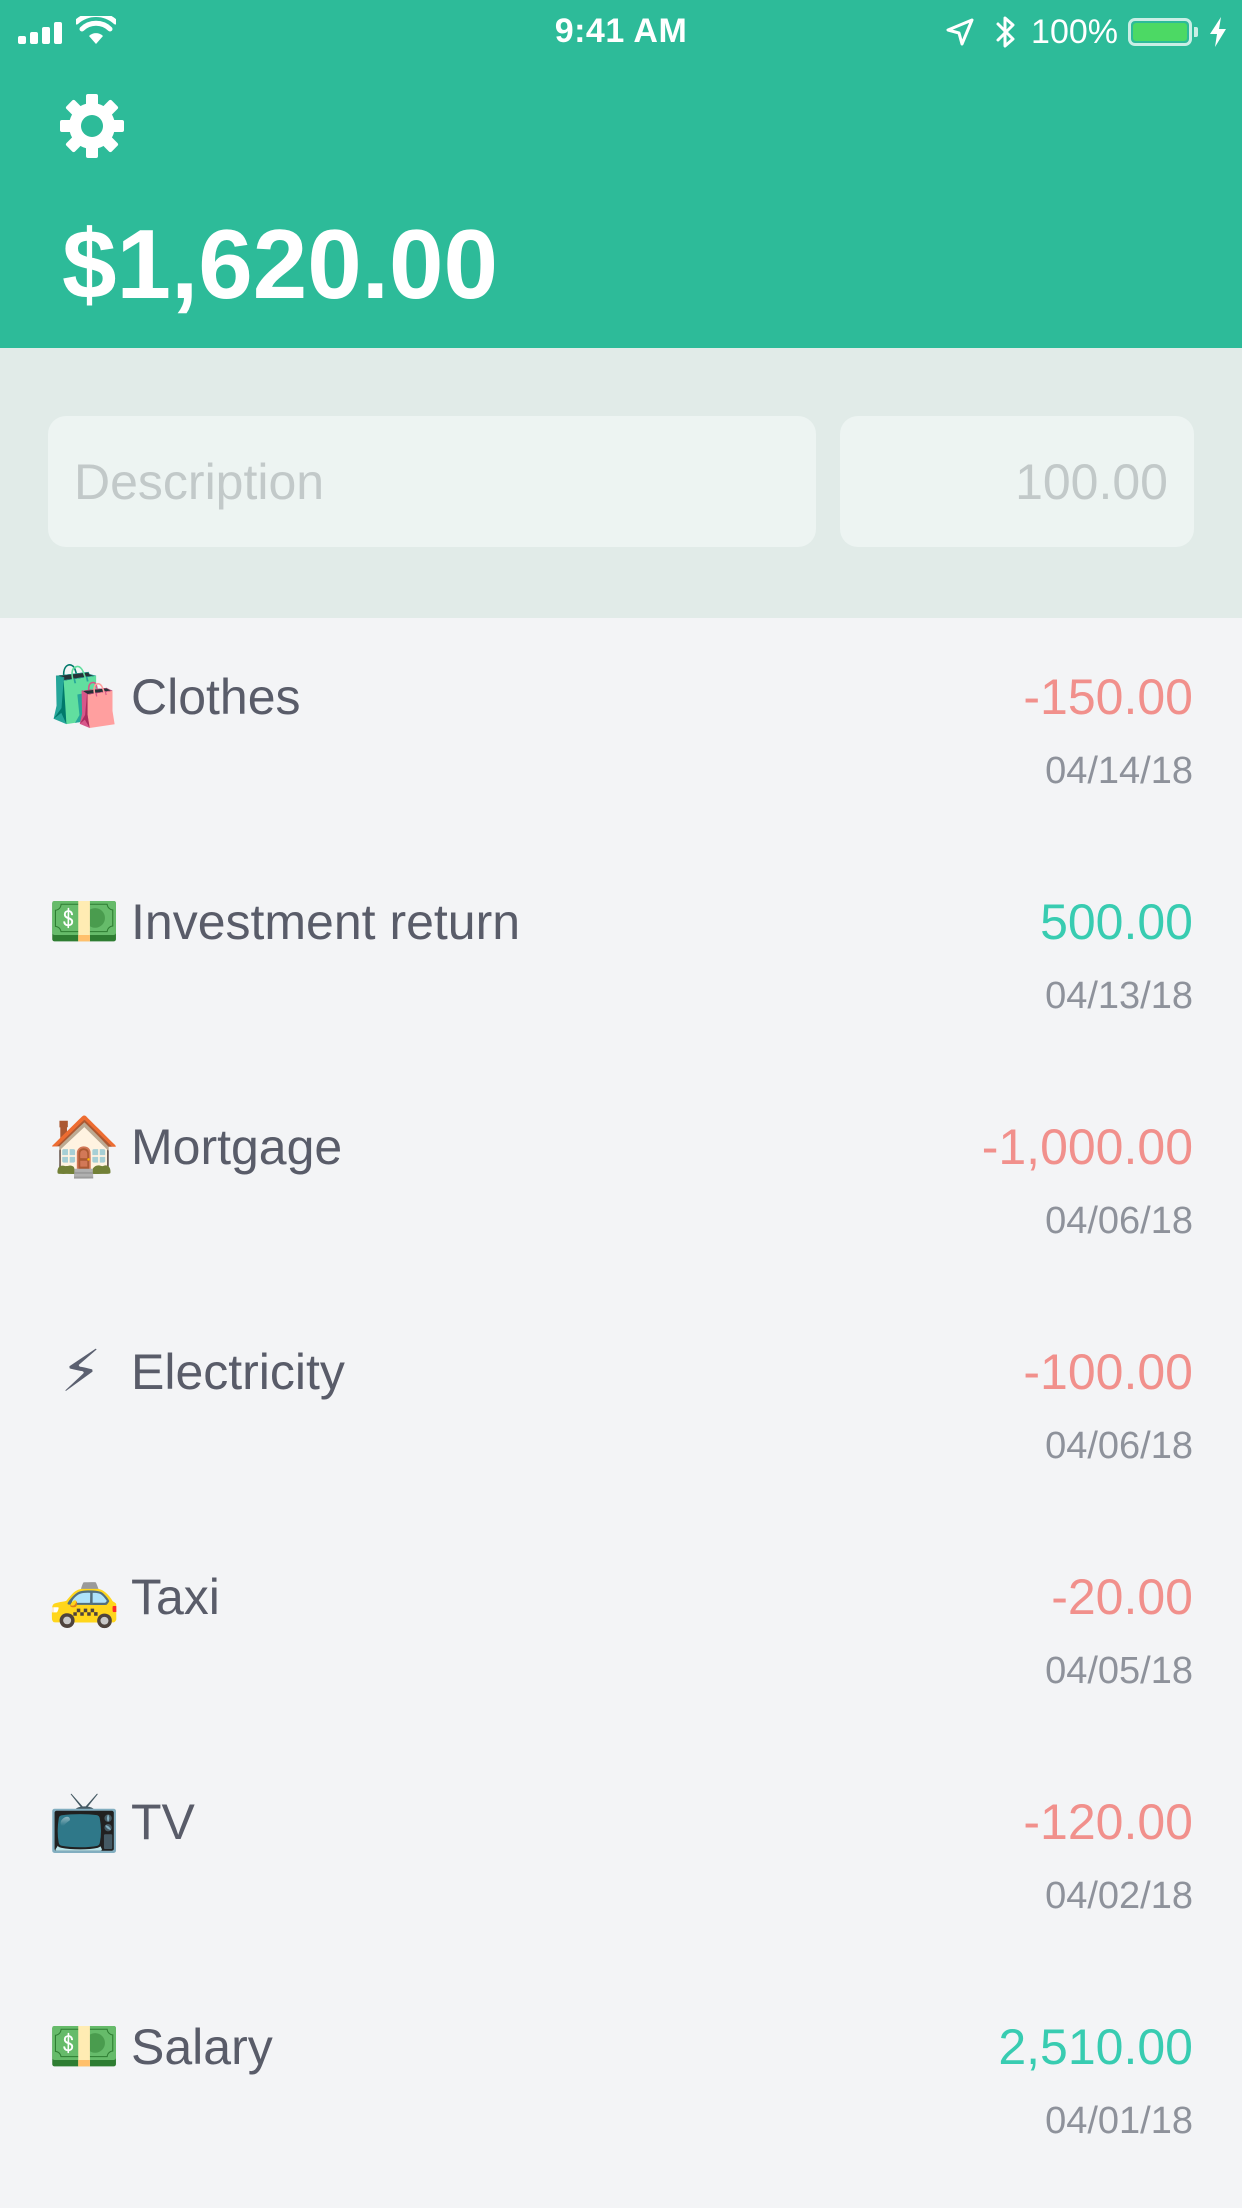 Image resolution: width=1242 pixels, height=2208 pixels. What do you see at coordinates (621, 31) in the screenshot?
I see `status-bar: 9:41 AM 100%` at bounding box center [621, 31].